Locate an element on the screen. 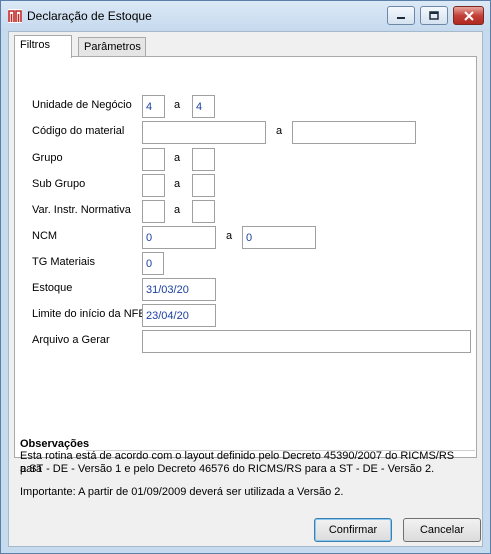 This screenshot has width=491, height=554. var-instr-label: Var. Instr. Normativa is located at coordinates (81, 210).